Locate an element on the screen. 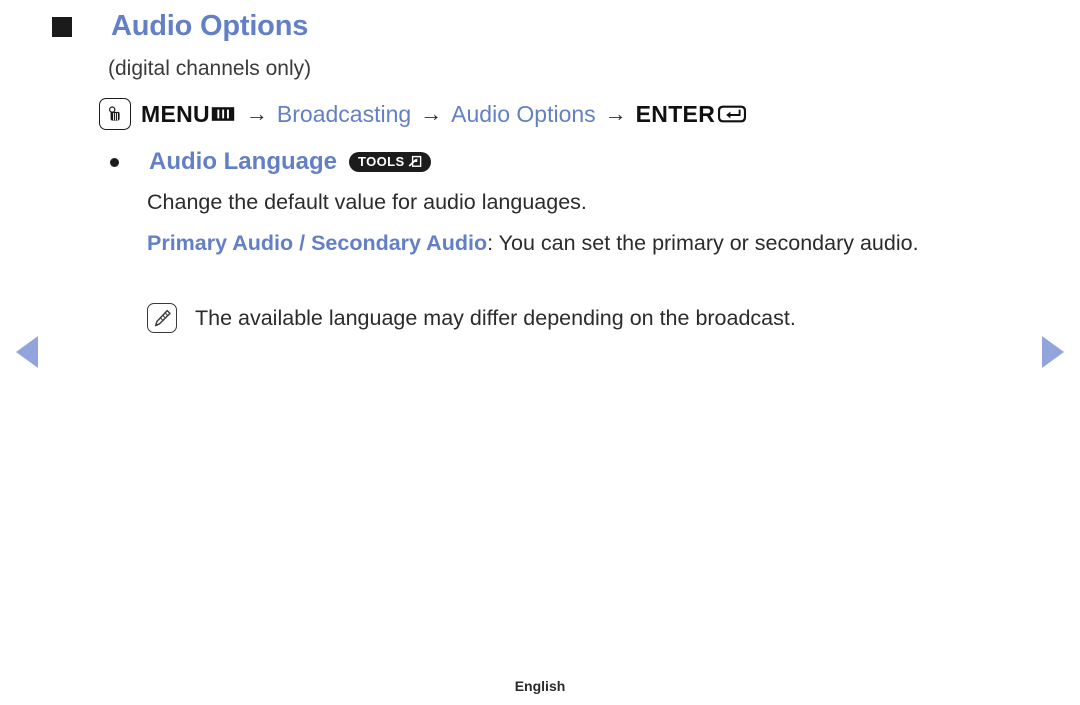 This screenshot has height=705, width=1080. next-page-arrow-icon is located at coordinates (1053, 352).